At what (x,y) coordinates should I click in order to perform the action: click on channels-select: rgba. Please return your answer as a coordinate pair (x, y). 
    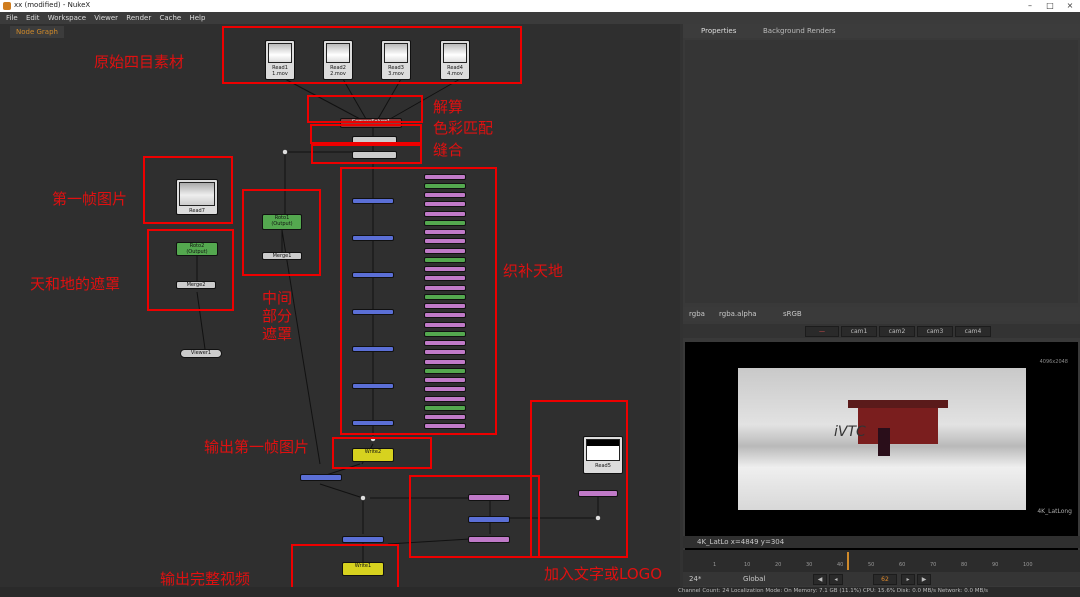
    Looking at the image, I should click on (697, 314).